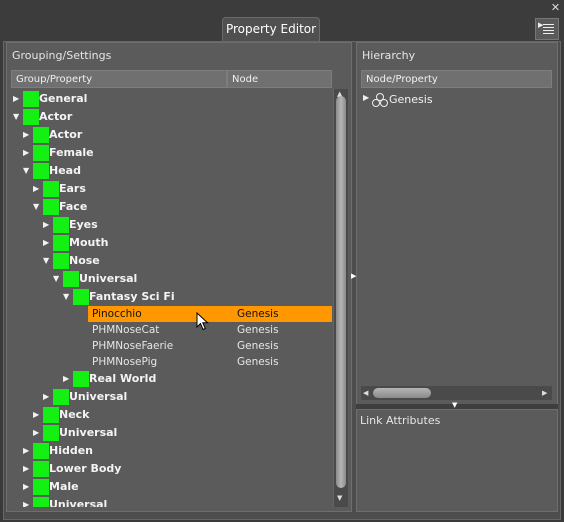 This screenshot has height=522, width=564. What do you see at coordinates (170, 243) in the screenshot?
I see `tree-item-mouth: ▶ Mouth` at bounding box center [170, 243].